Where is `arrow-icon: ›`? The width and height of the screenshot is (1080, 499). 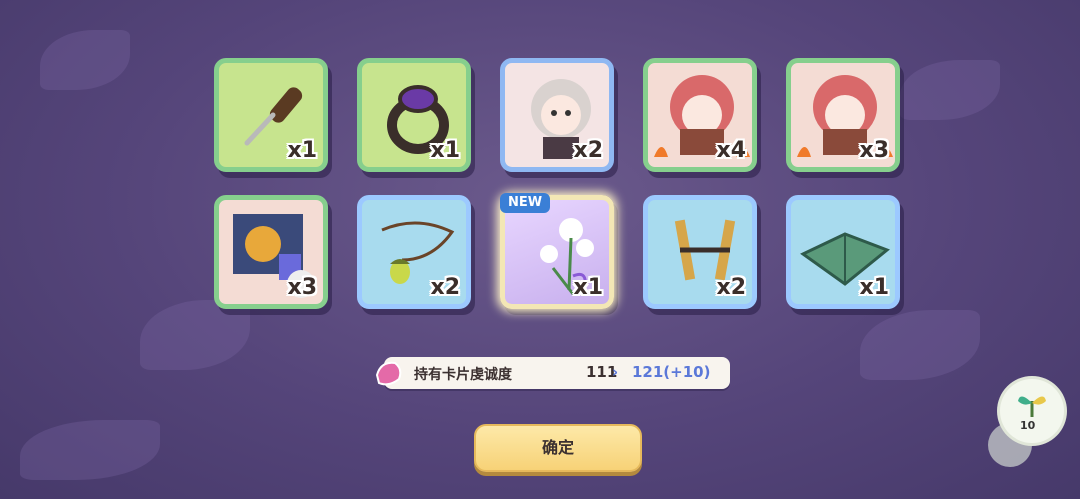
arrow-icon: › is located at coordinates (615, 372).